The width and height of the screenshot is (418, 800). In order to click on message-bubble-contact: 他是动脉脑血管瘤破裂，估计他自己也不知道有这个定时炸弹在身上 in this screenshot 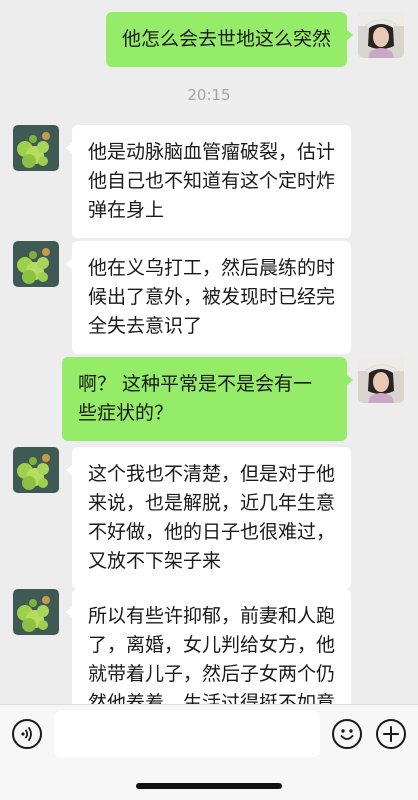, I will do `click(208, 181)`.